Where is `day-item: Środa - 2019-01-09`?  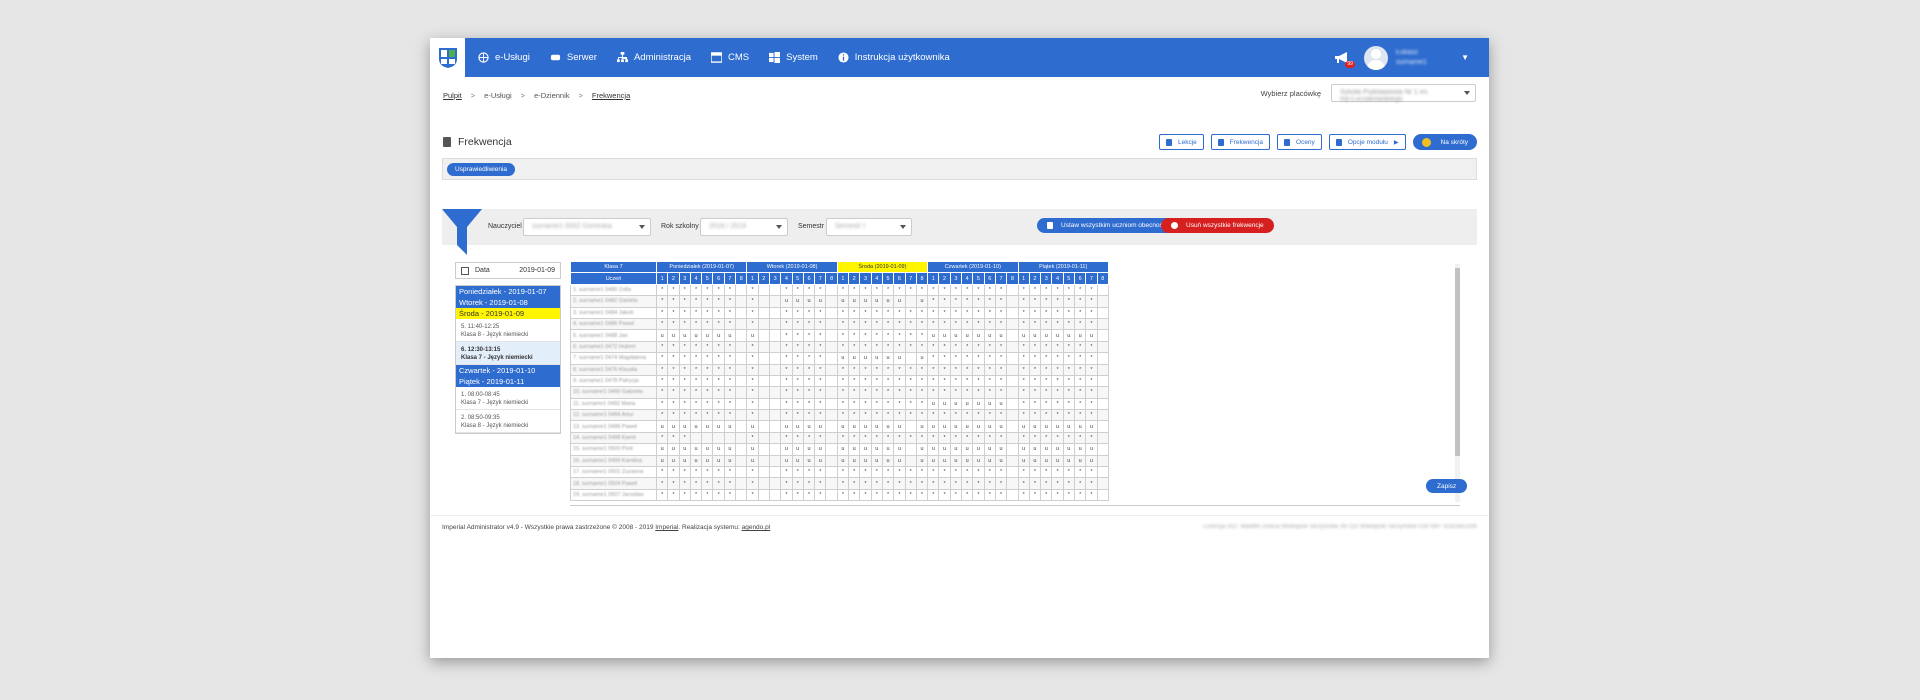 day-item: Środa - 2019-01-09 is located at coordinates (508, 313).